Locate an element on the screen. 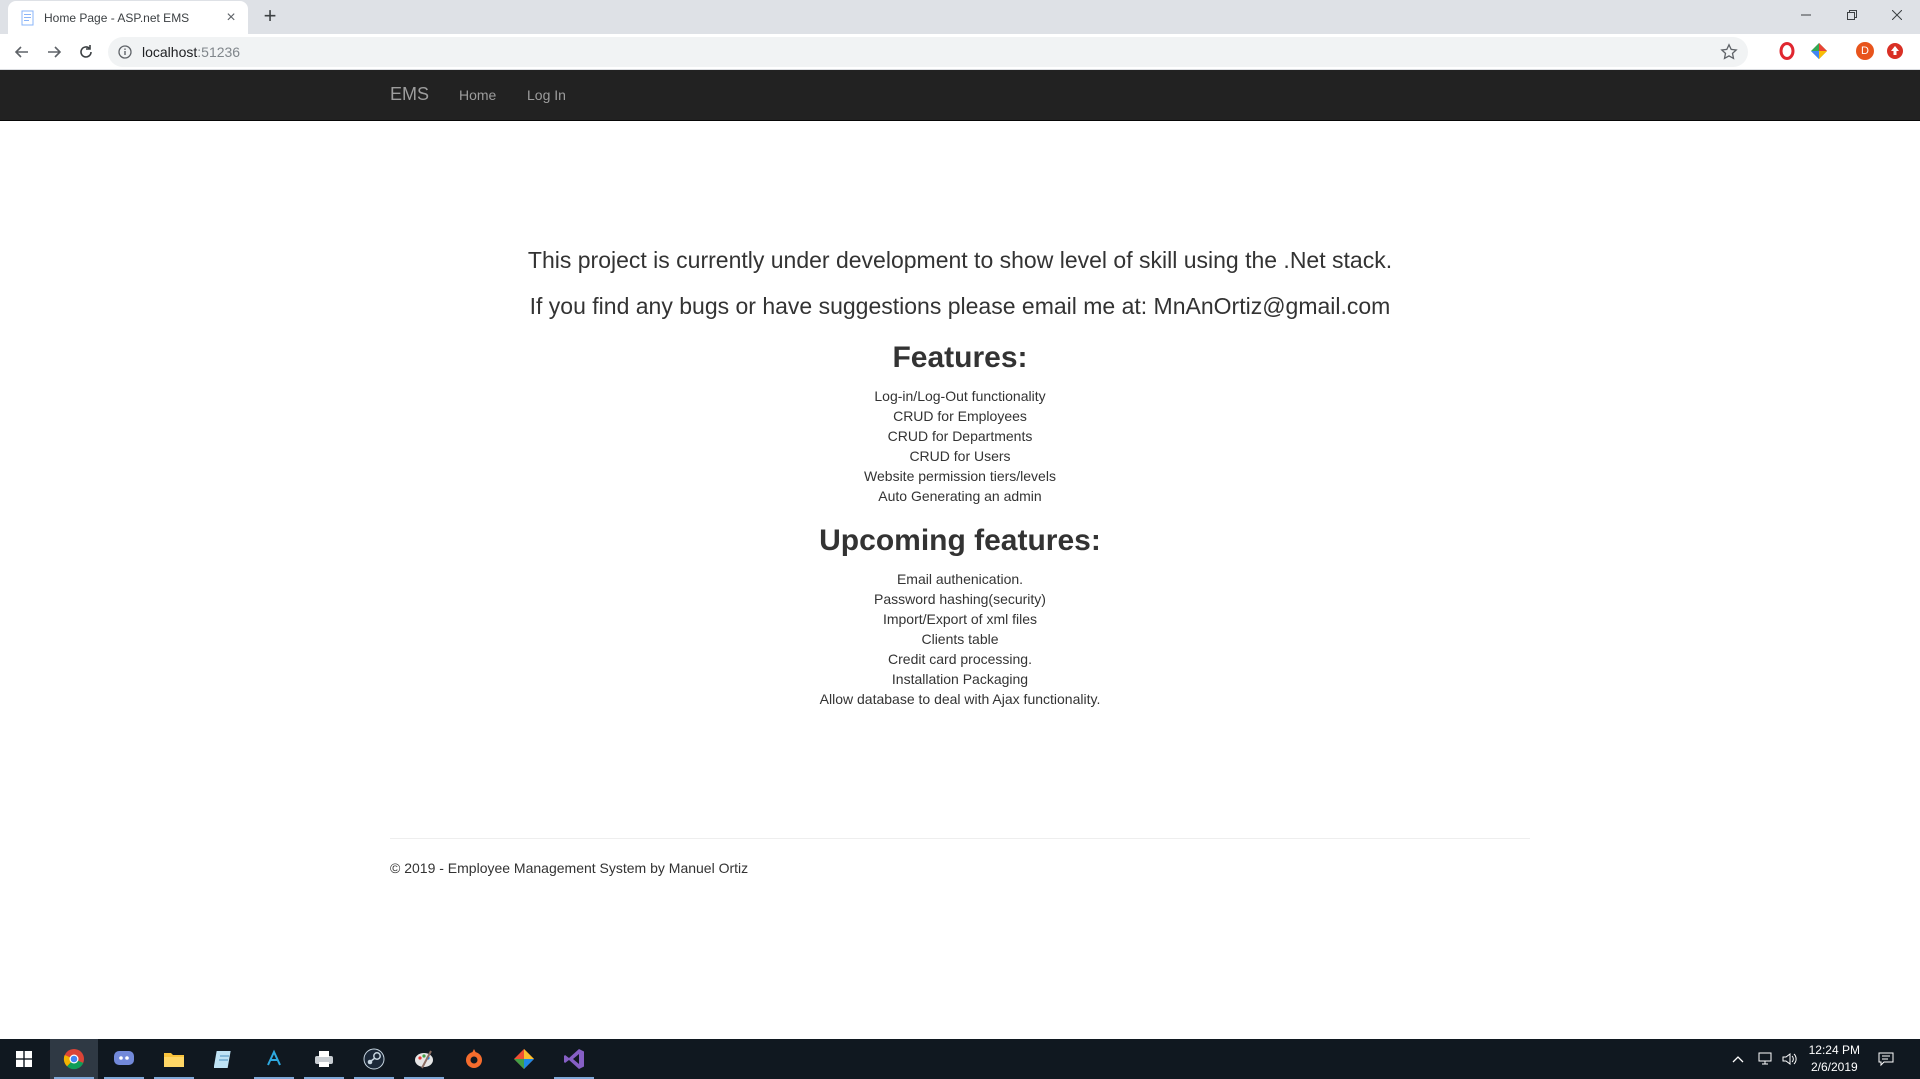  reload-icon is located at coordinates (86, 51).